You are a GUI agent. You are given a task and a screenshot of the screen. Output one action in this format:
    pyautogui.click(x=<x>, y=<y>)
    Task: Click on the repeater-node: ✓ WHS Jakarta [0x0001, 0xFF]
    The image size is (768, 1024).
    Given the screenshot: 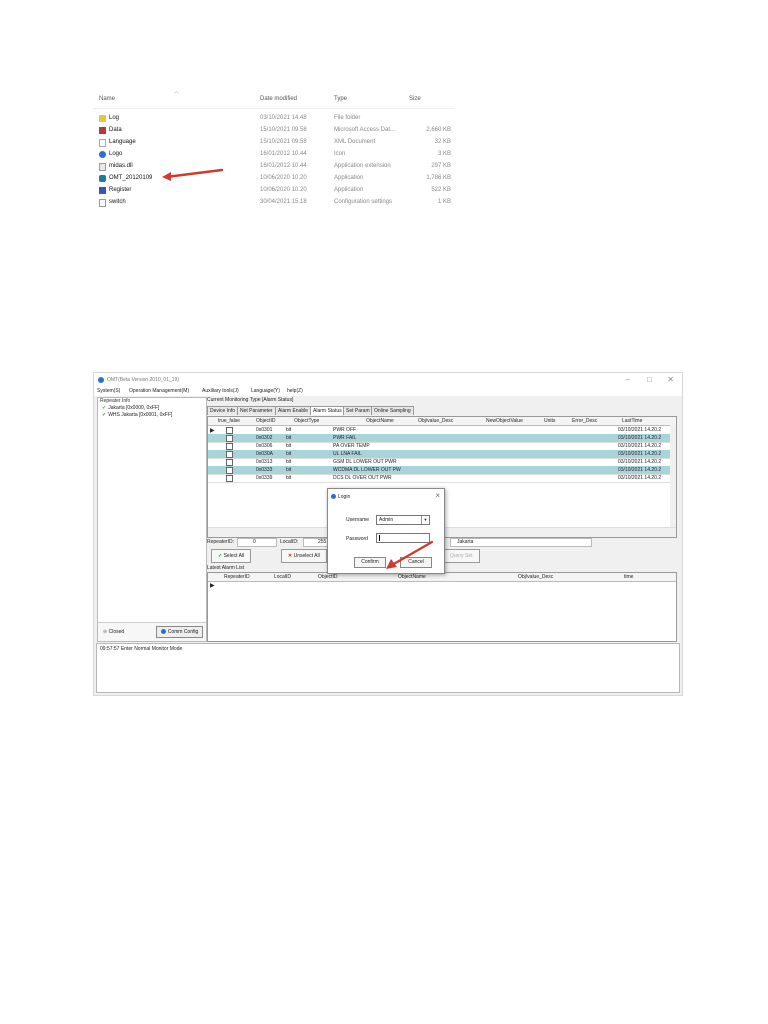 What is the action you would take?
    pyautogui.click(x=137, y=415)
    